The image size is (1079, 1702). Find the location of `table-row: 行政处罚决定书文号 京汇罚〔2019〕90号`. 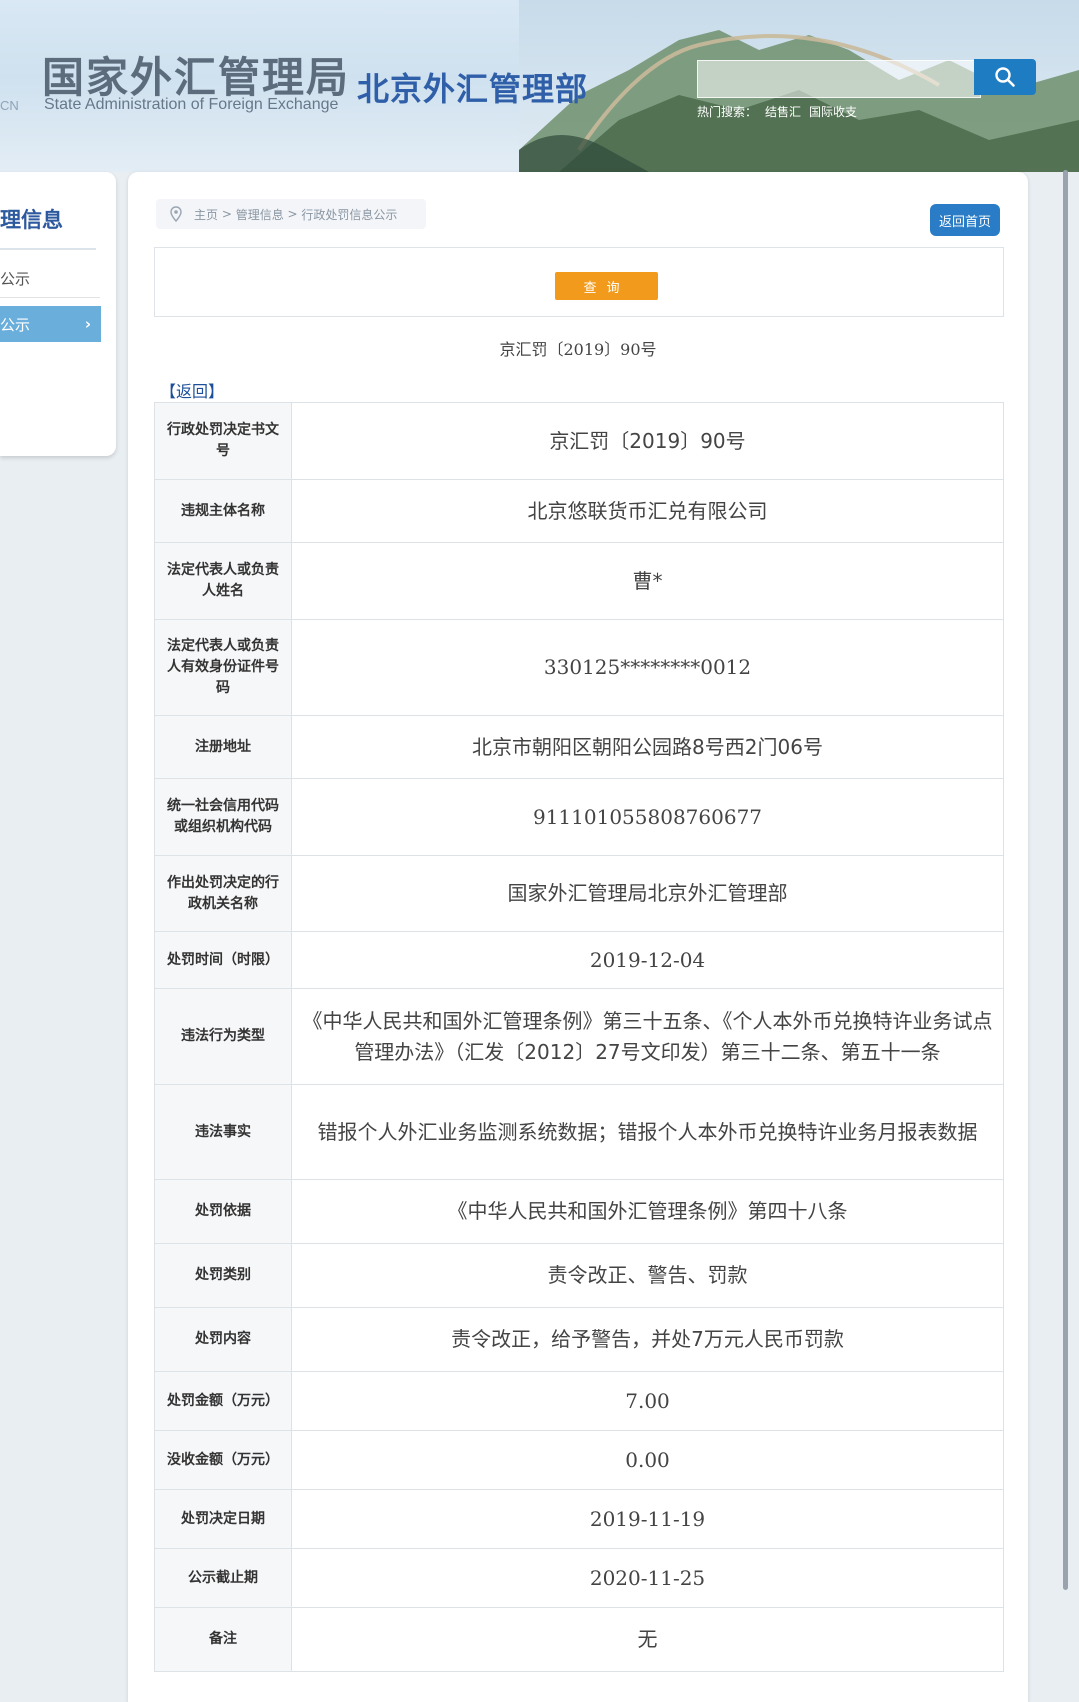

table-row: 行政处罚决定书文号 京汇罚〔2019〕90号 is located at coordinates (579, 441).